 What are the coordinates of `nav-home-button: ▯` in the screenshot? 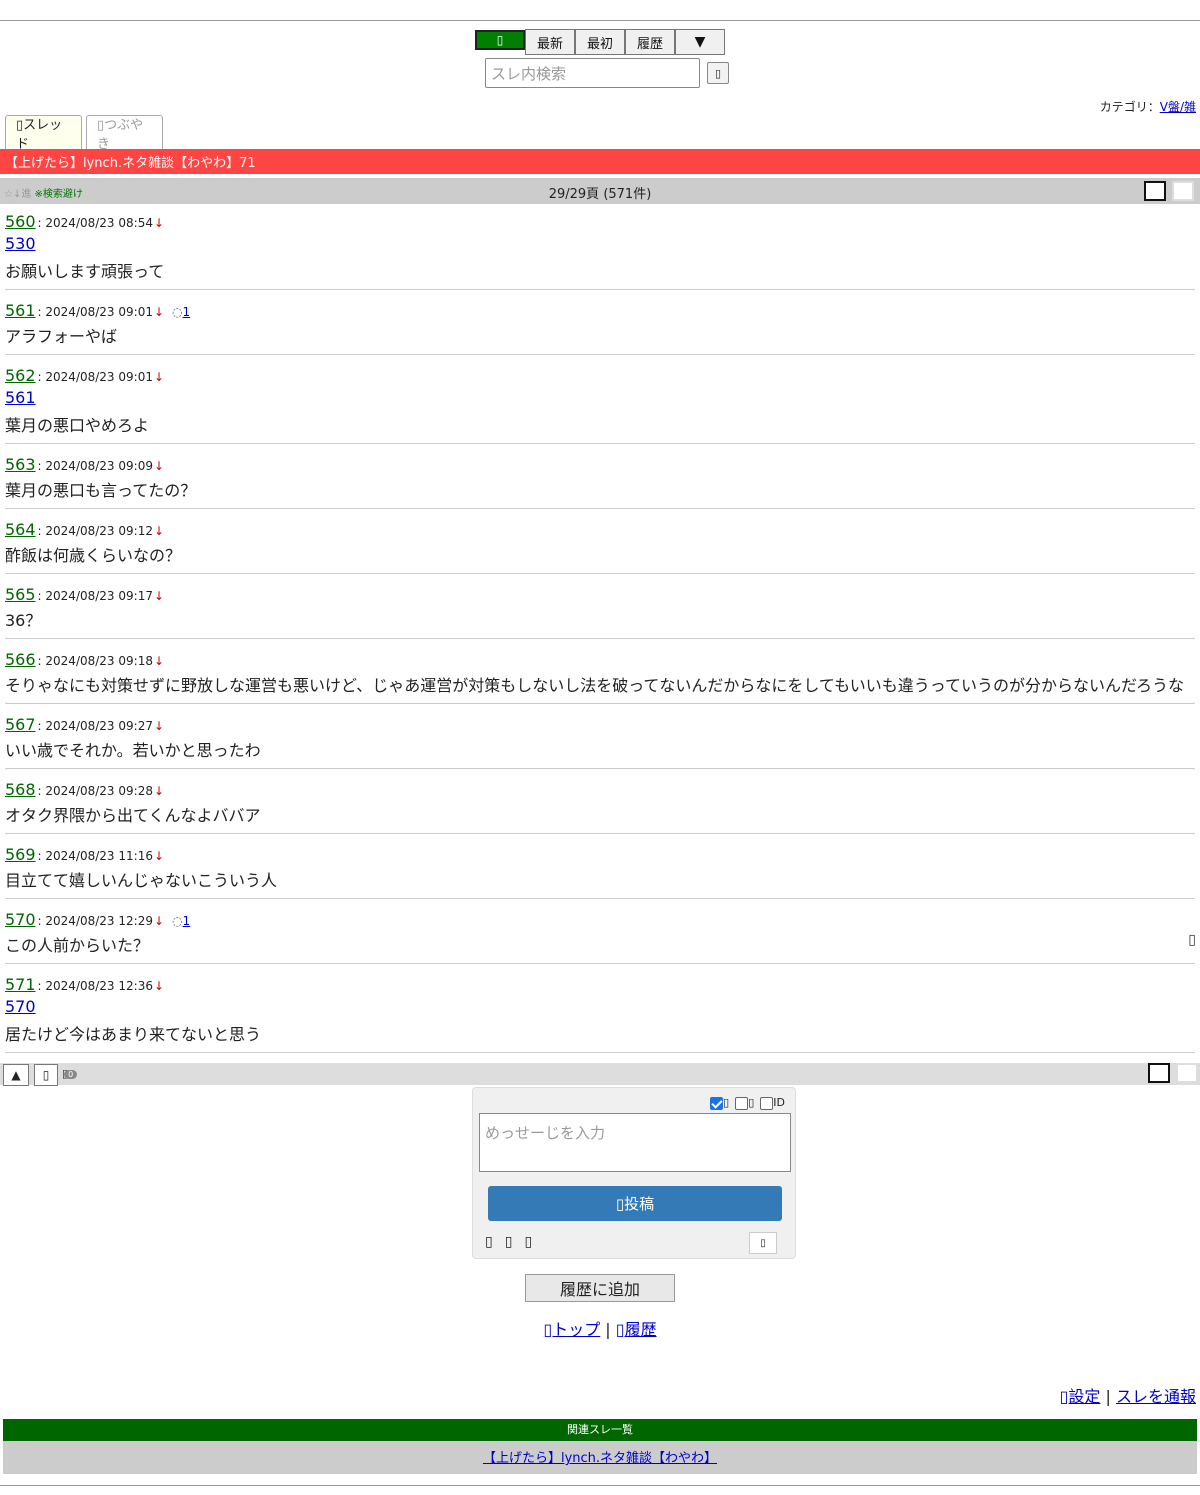 It's located at (500, 40).